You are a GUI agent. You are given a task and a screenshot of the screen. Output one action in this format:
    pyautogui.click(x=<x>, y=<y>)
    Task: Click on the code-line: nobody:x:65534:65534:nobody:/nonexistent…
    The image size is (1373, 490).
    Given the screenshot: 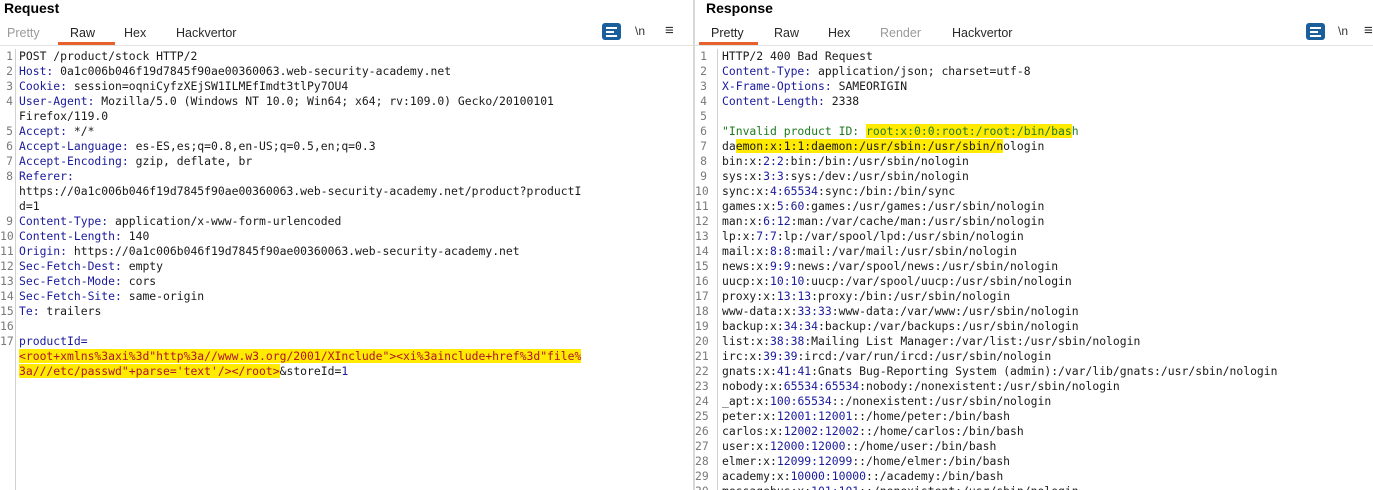 What is the action you would take?
    pyautogui.click(x=921, y=386)
    